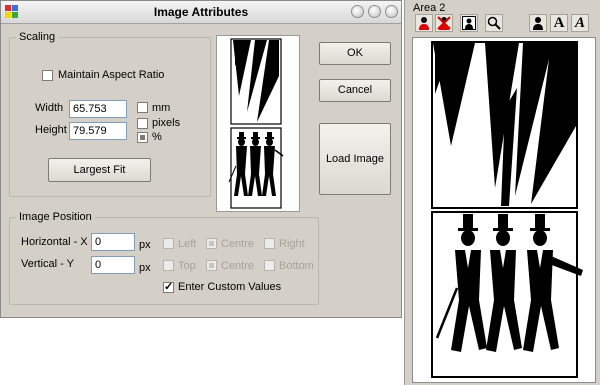  I want to click on vertical-unit: px, so click(145, 268).